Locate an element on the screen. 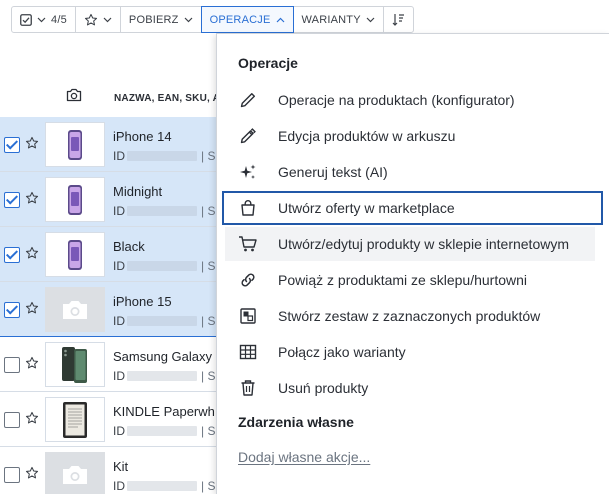  camera-placeholder-icon is located at coordinates (75, 474).